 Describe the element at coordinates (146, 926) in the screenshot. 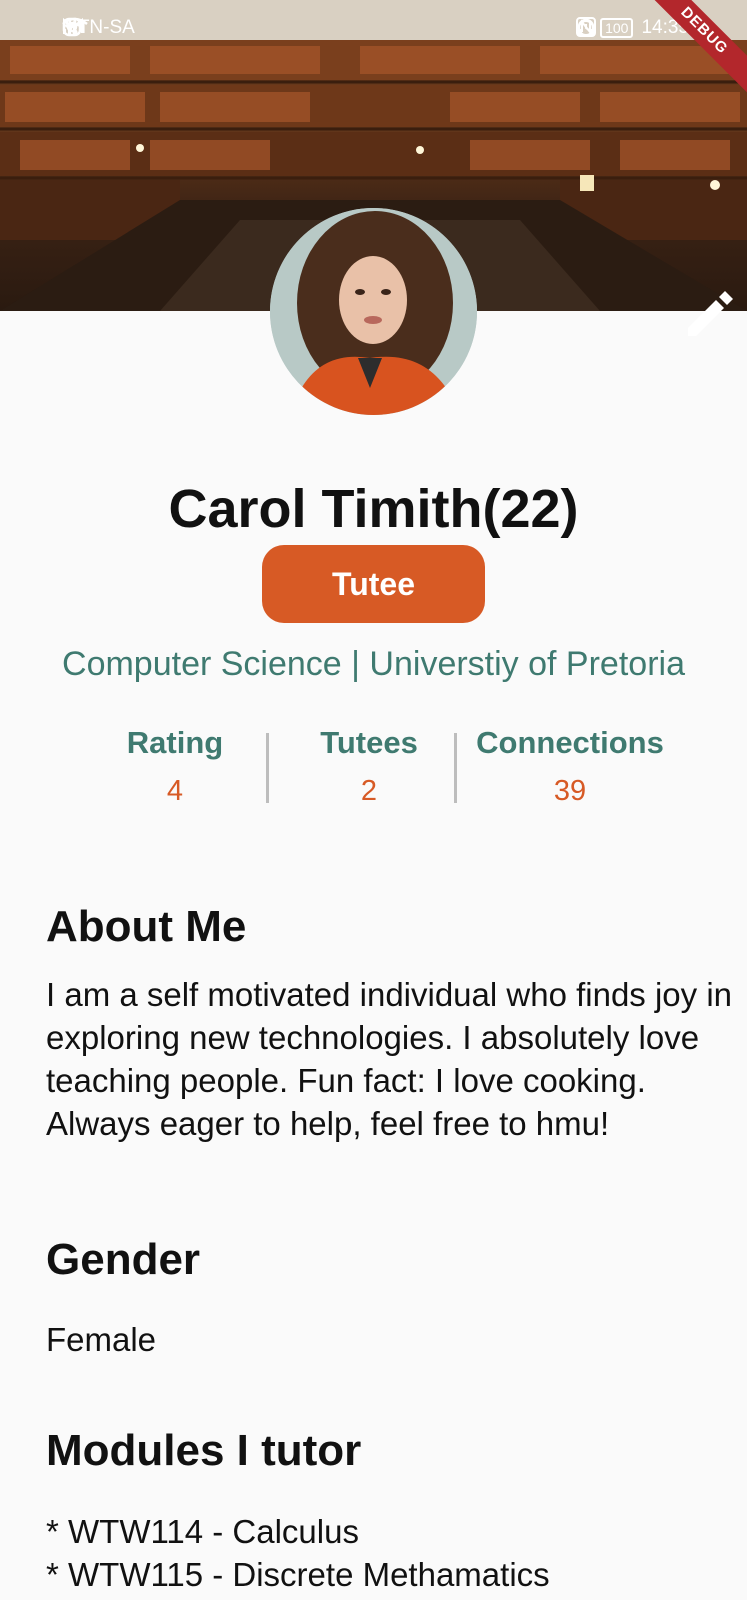

I see `about-title: About Me` at that location.